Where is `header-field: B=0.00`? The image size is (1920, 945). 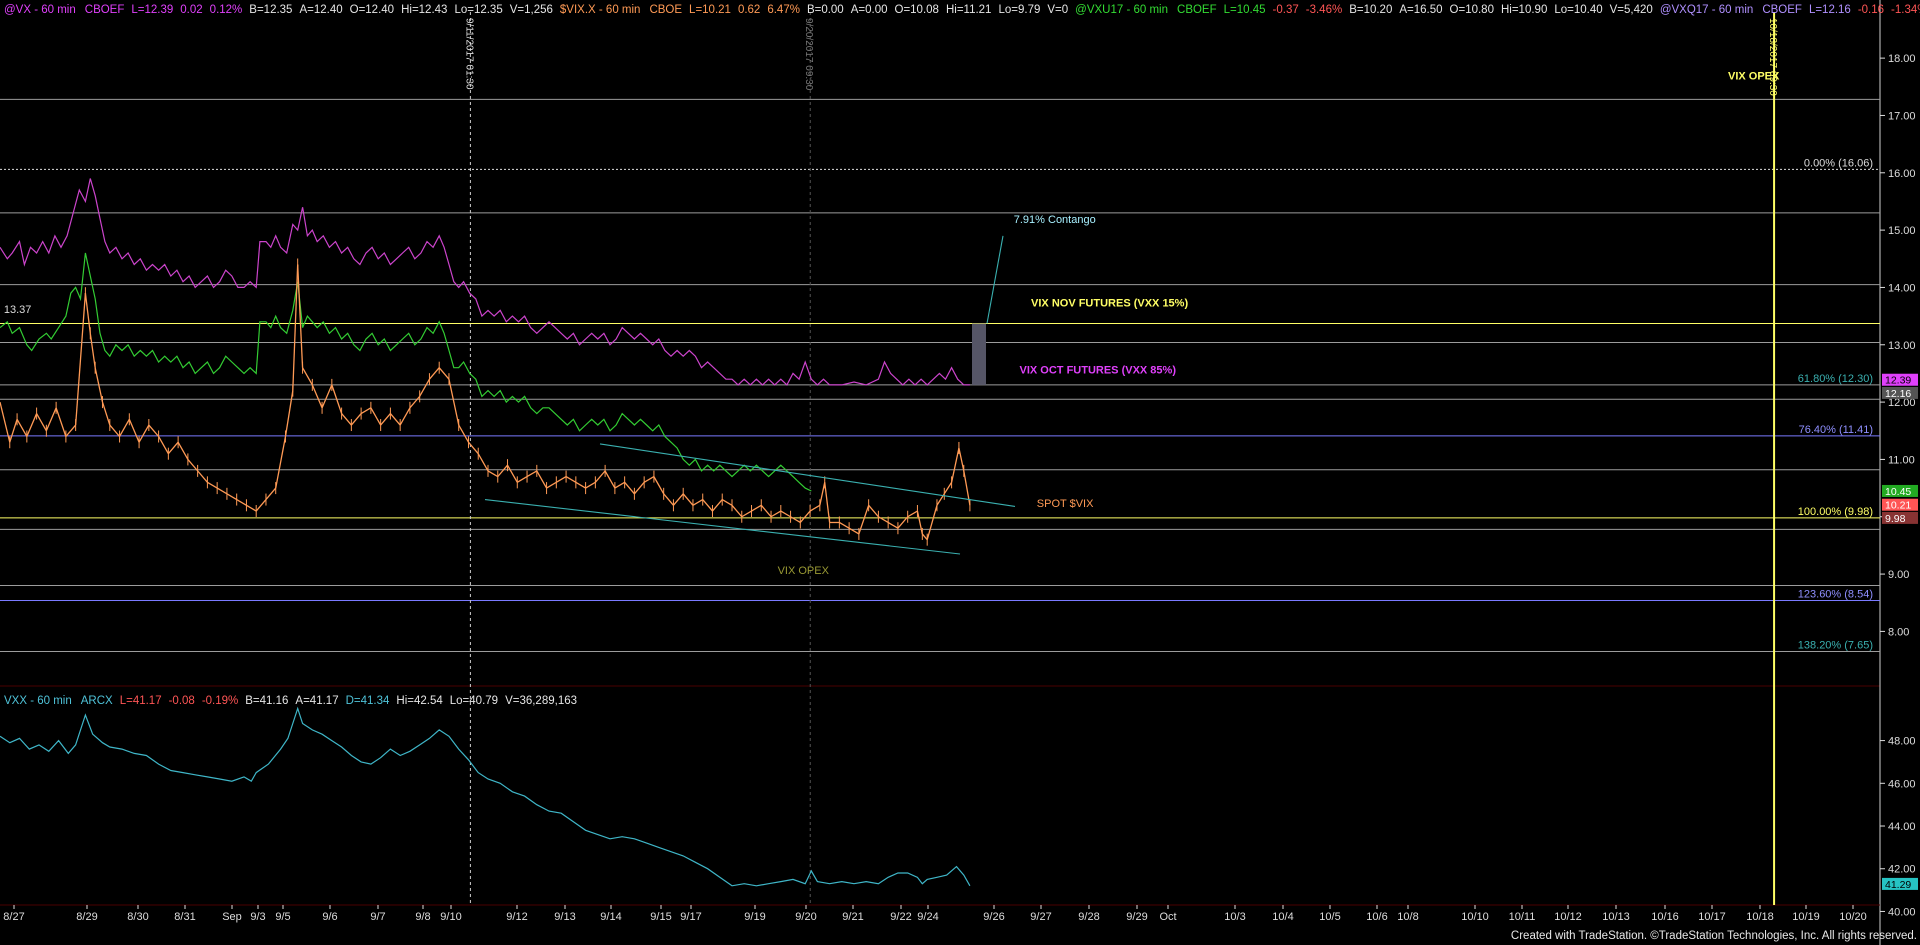
header-field: B=0.00 is located at coordinates (825, 10).